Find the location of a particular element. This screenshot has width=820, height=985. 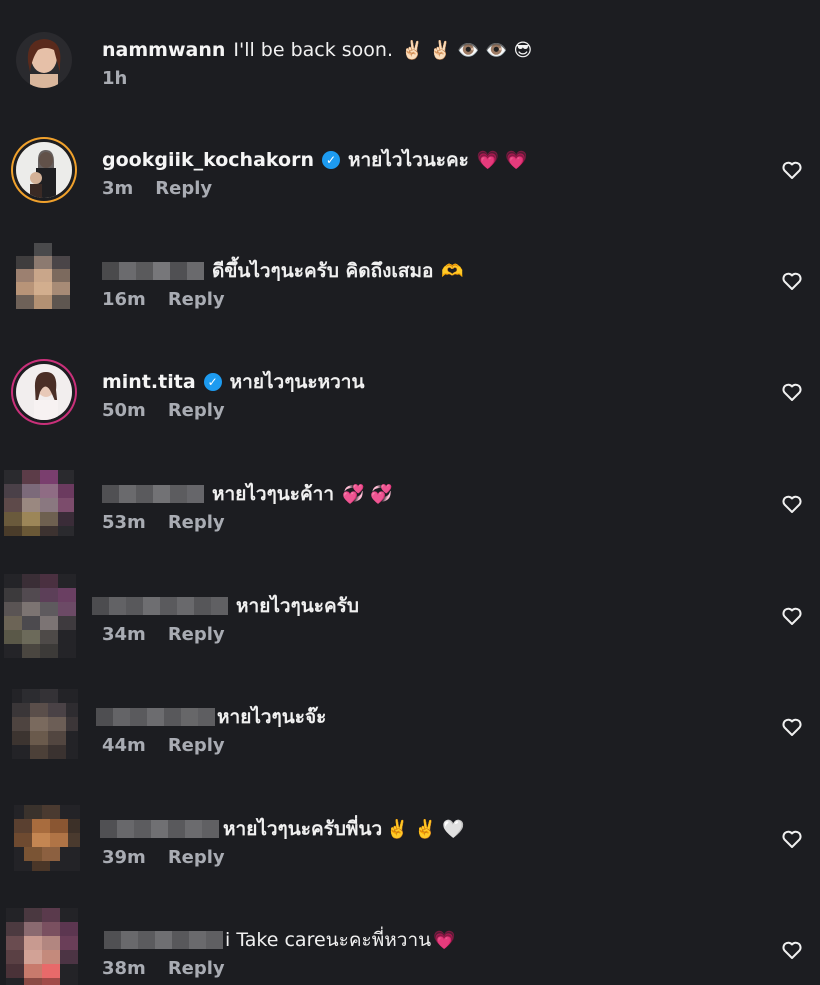

comment-text: หายไวๆนะจ๊ะ is located at coordinates (272, 717).